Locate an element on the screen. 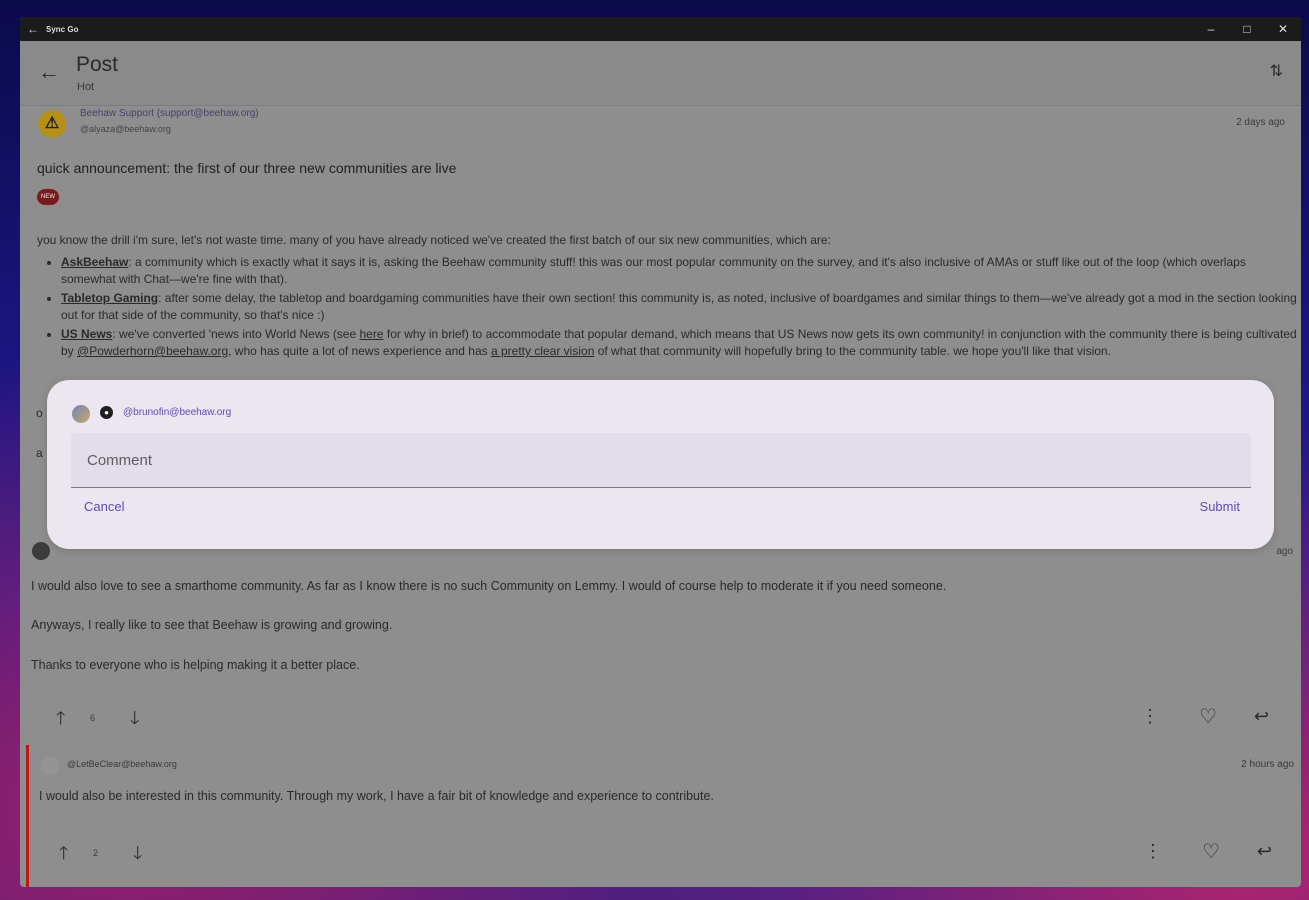 Image resolution: width=1309 pixels, height=900 pixels. maximize-icon: □ is located at coordinates (1247, 29).